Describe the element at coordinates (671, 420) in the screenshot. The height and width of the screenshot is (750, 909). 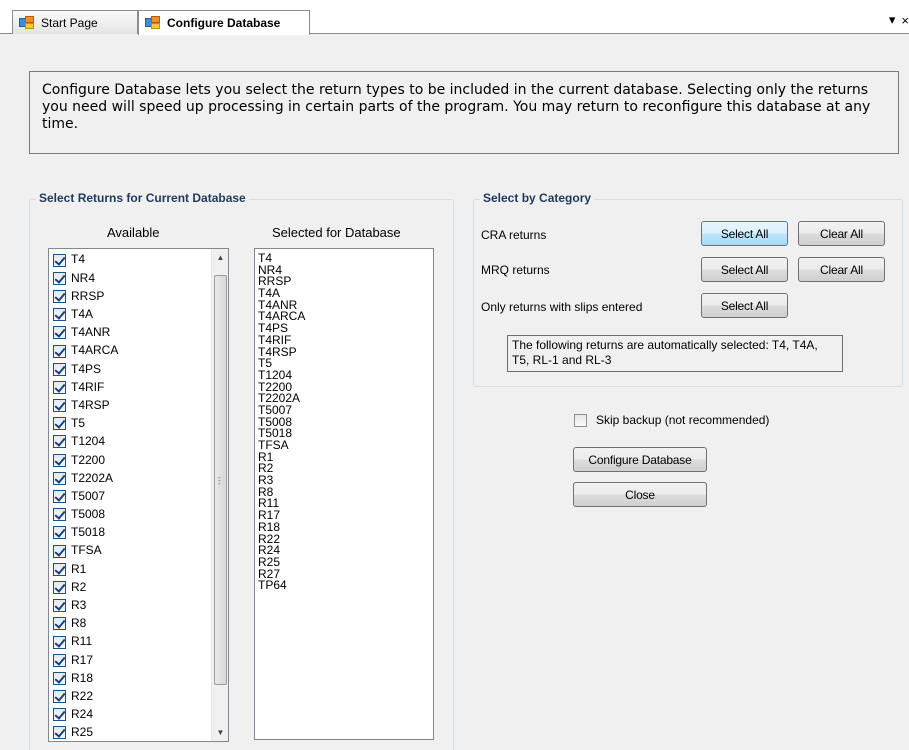
I see `skip-backup-checkbox: Skip backup (not recommended)` at that location.